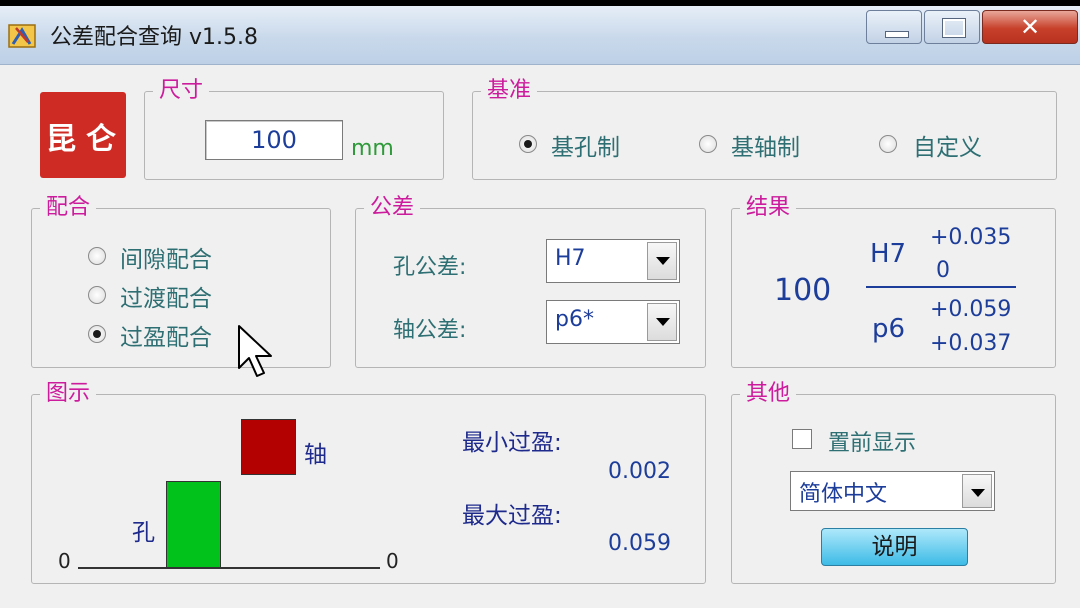 Image resolution: width=1080 pixels, height=608 pixels. Describe the element at coordinates (893, 281) in the screenshot. I see `result-group: 结果 100 H7 +0.035 0 p6 +0.059 +0.037` at that location.